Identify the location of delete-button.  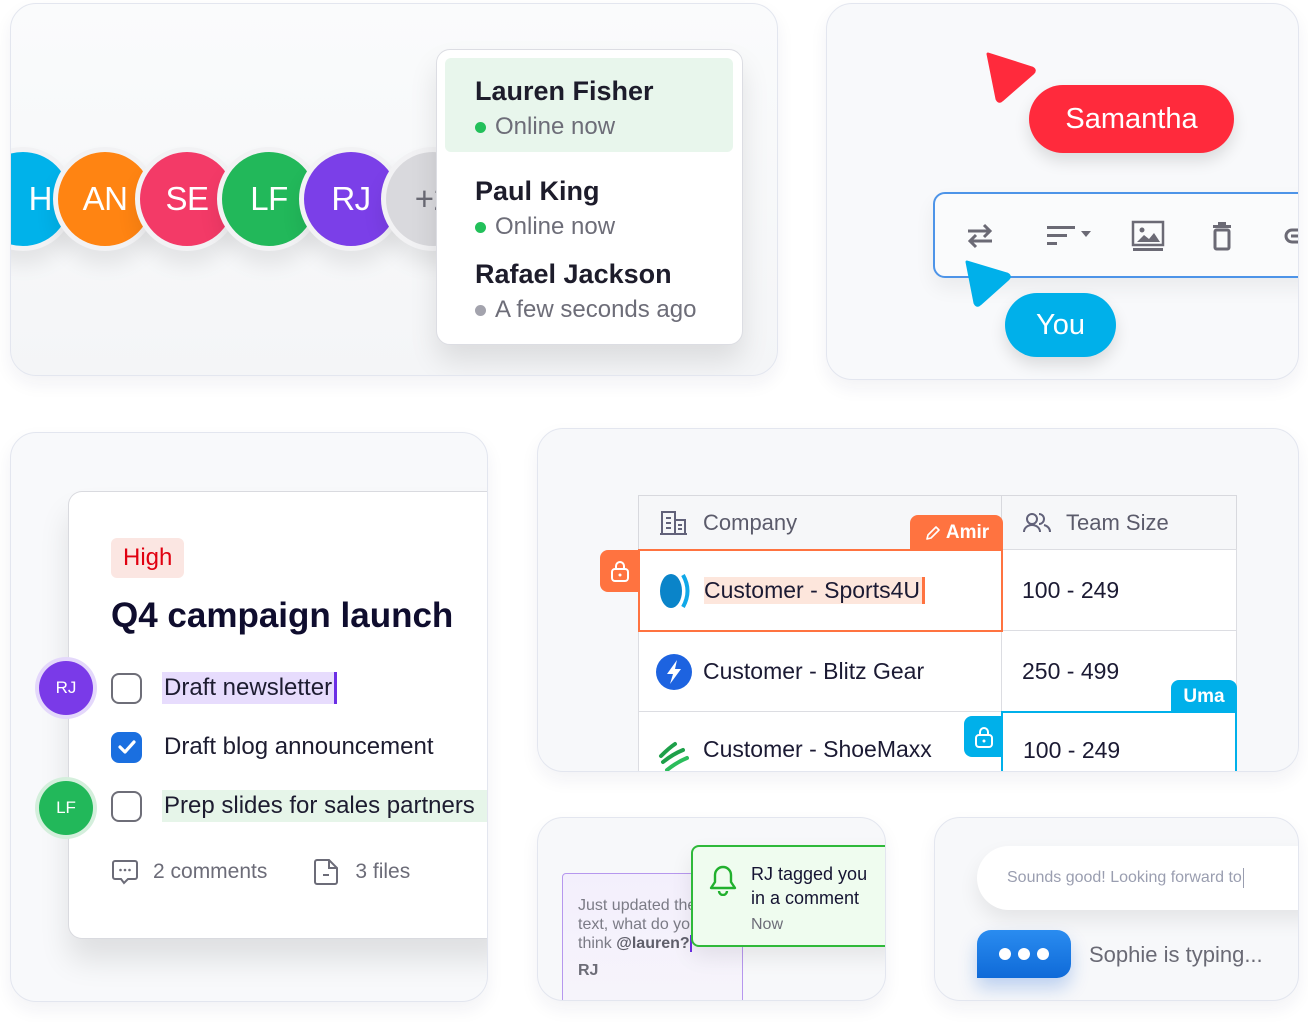
(1222, 236).